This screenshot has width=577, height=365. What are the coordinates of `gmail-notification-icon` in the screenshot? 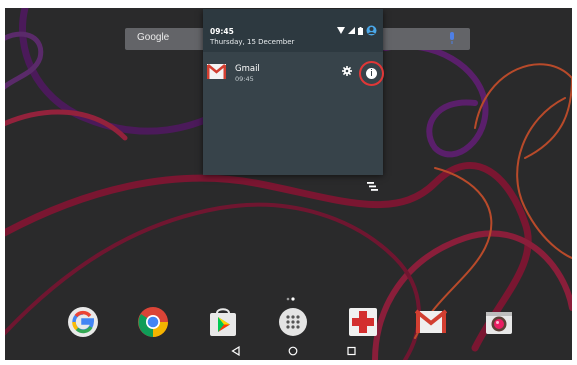 It's located at (216, 71).